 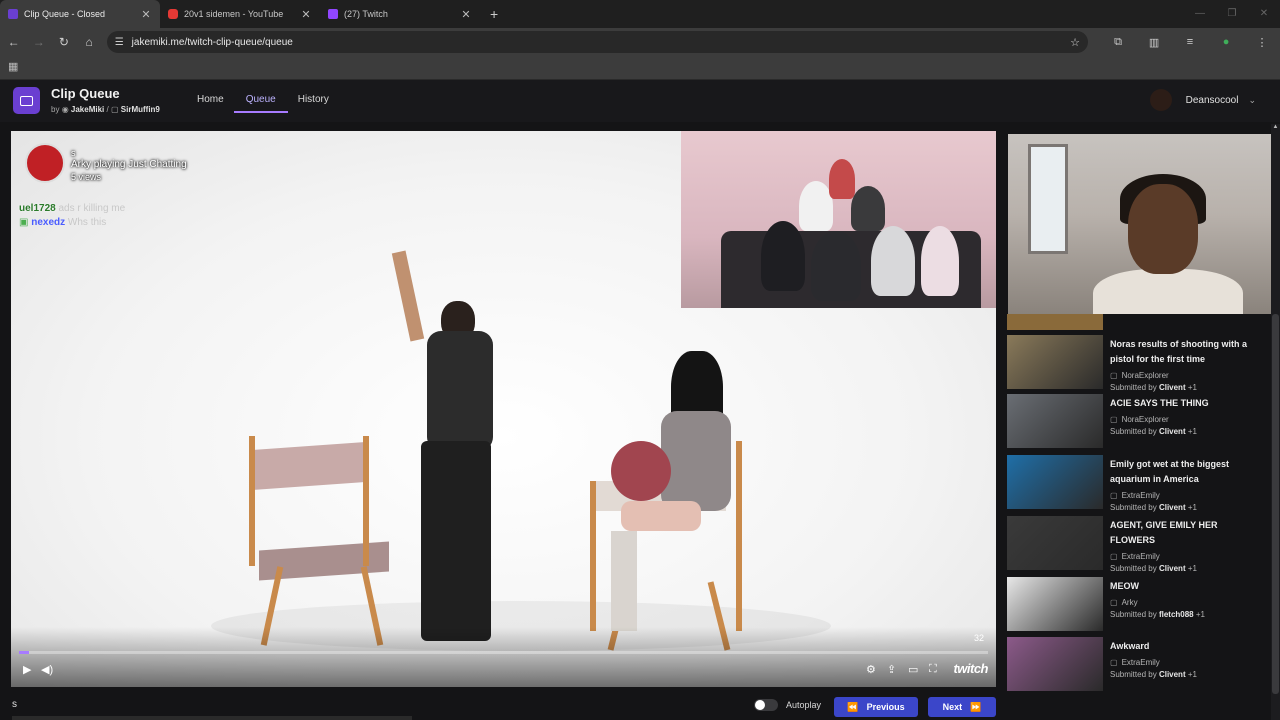 What do you see at coordinates (494, 14) in the screenshot?
I see `new-tab-button: +` at bounding box center [494, 14].